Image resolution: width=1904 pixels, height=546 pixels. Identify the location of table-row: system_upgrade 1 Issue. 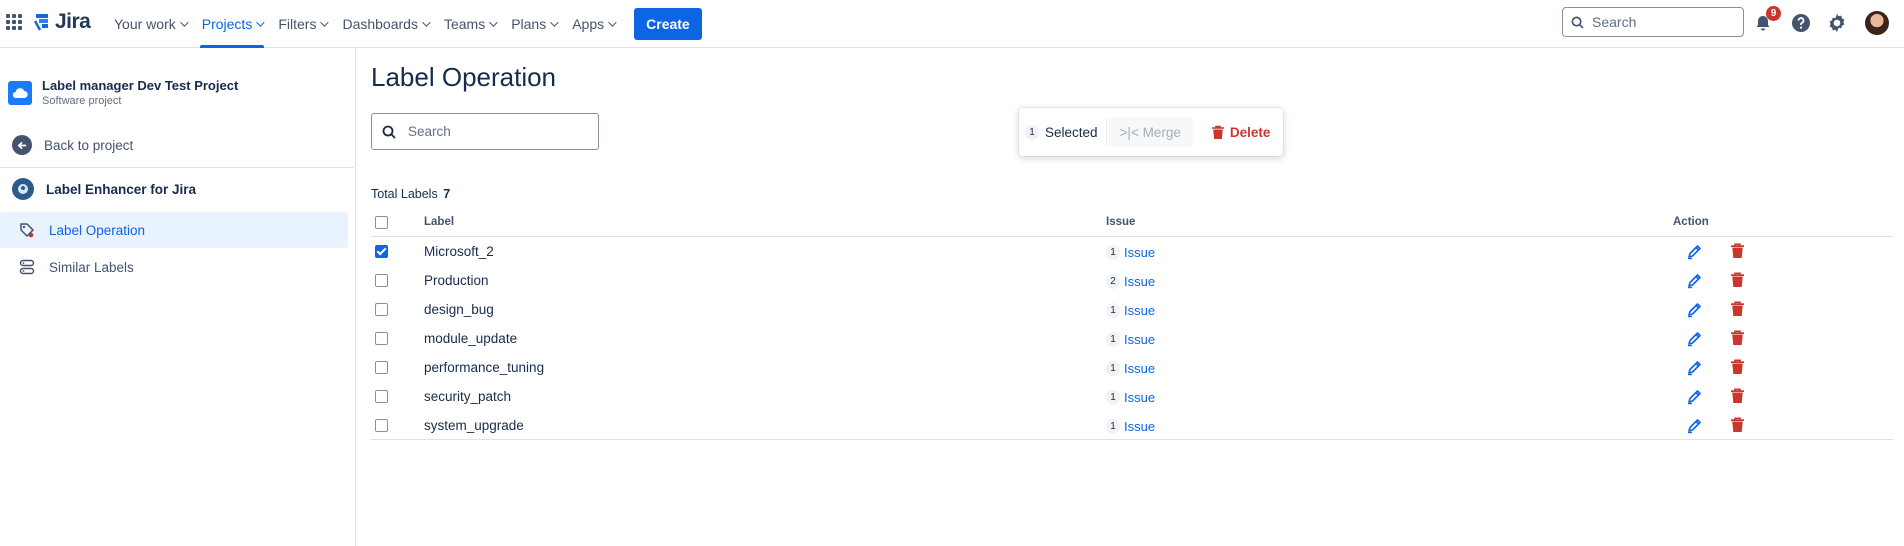
(1132, 425).